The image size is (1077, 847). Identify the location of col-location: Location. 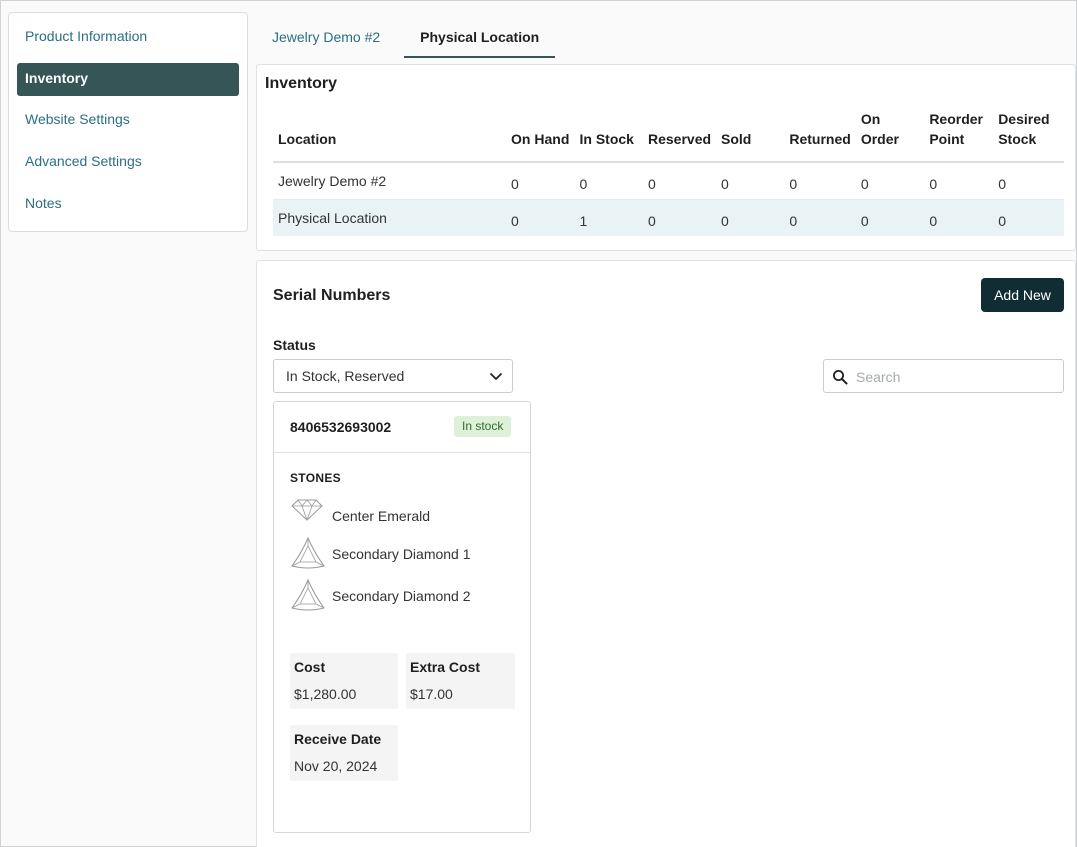
(390, 136).